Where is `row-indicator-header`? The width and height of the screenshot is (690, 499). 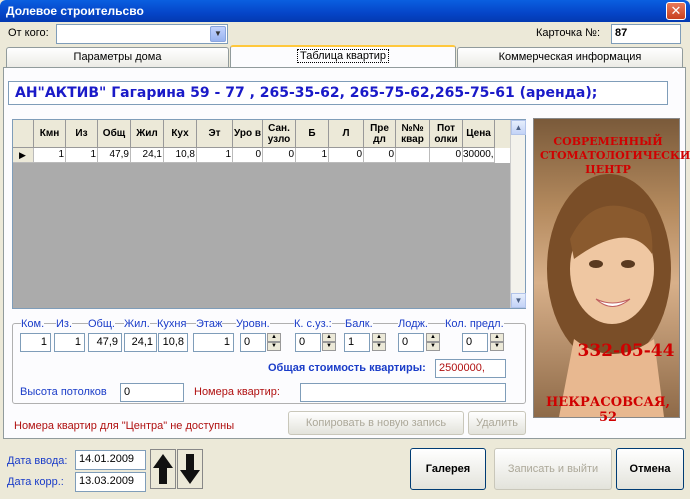 row-indicator-header is located at coordinates (23, 134).